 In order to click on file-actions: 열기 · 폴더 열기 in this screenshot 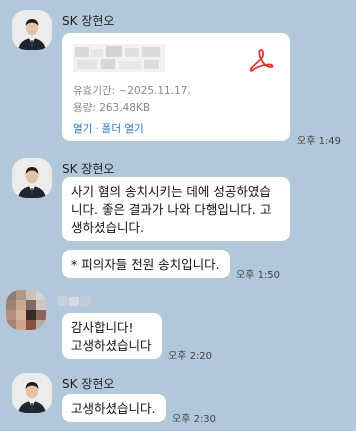, I will do `click(108, 128)`.